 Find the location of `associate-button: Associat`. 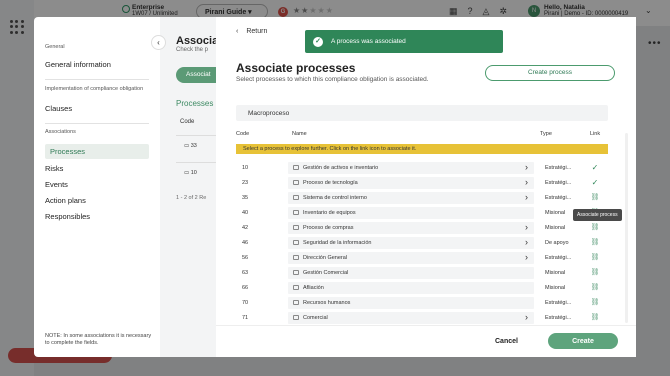

associate-button: Associat is located at coordinates (196, 75).